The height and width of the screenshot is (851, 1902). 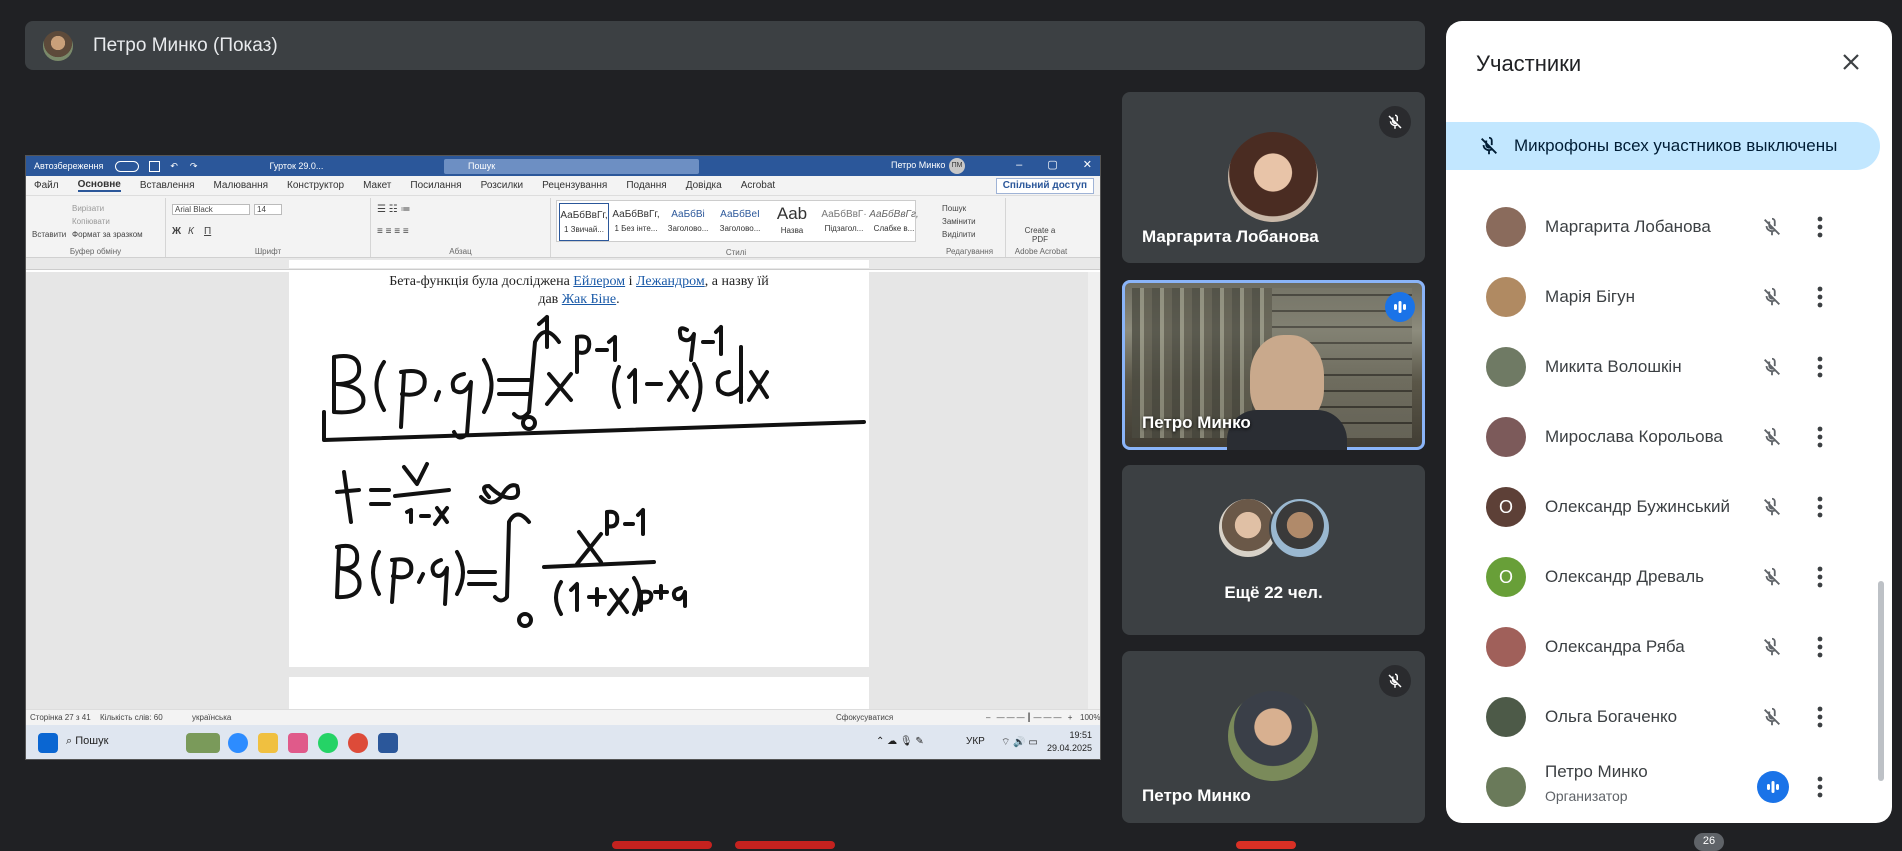 I want to click on tab-home: Основне, so click(x=99, y=185).